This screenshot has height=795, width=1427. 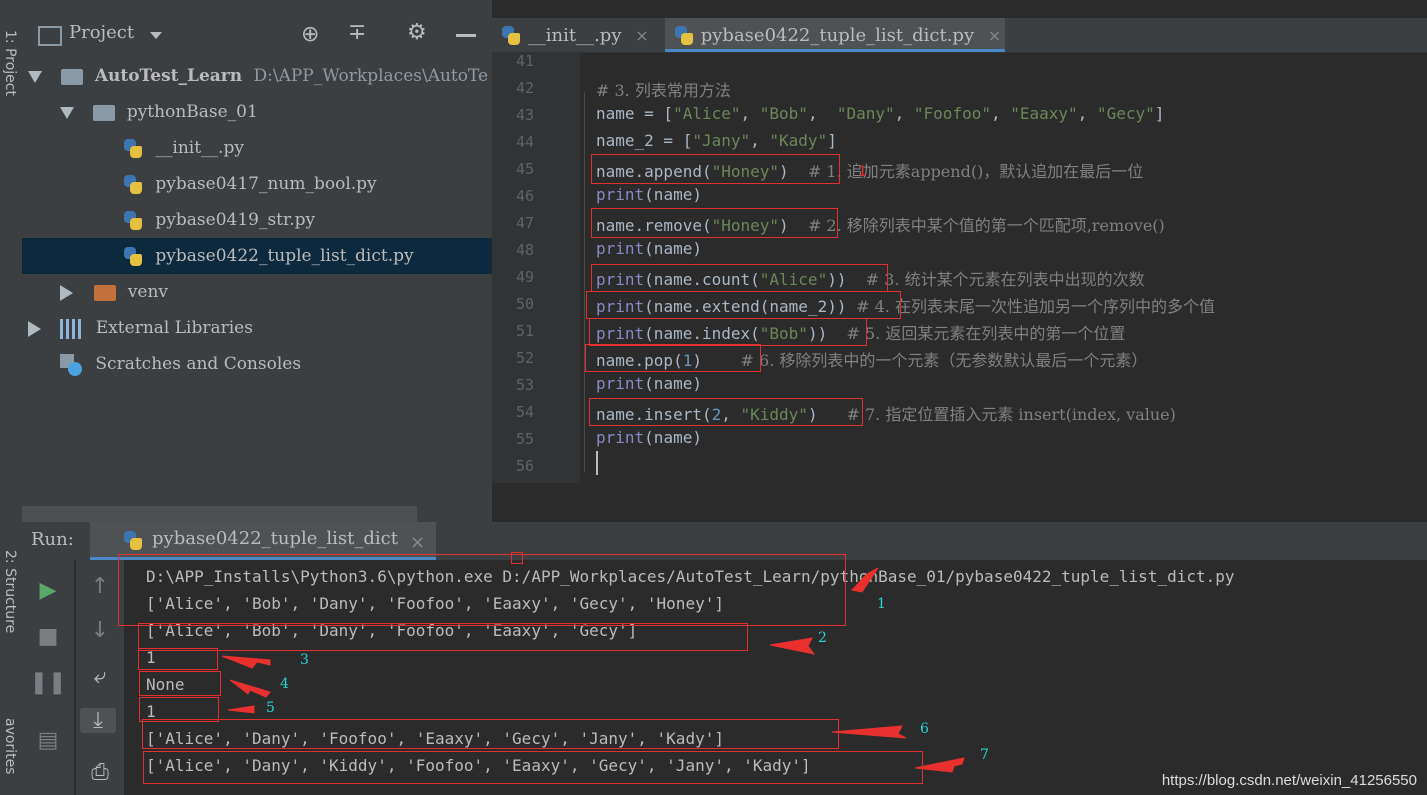 What do you see at coordinates (219, 514) in the screenshot?
I see `project-horizontal-scrollbar` at bounding box center [219, 514].